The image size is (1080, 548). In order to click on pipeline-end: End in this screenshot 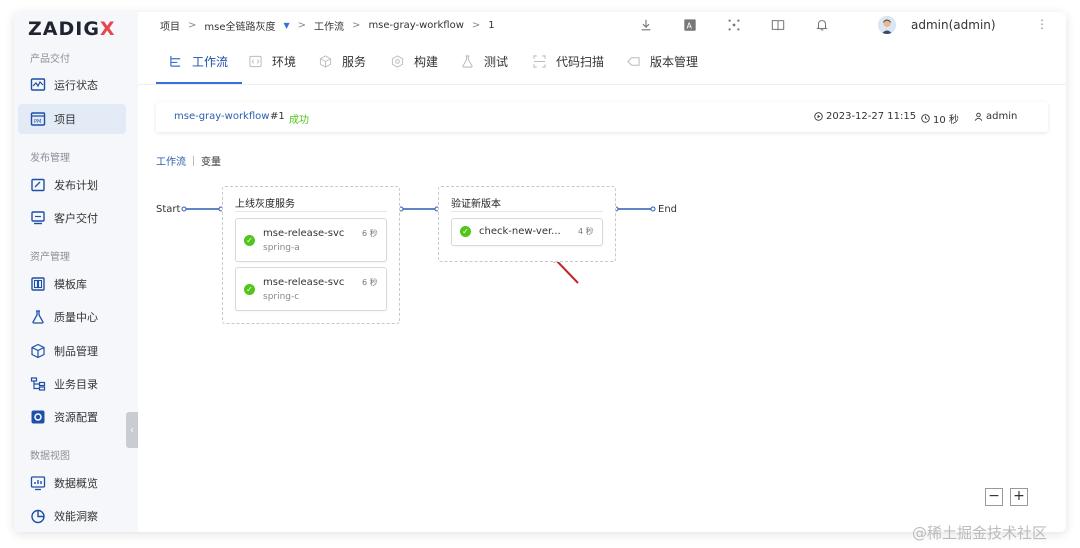, I will do `click(668, 209)`.